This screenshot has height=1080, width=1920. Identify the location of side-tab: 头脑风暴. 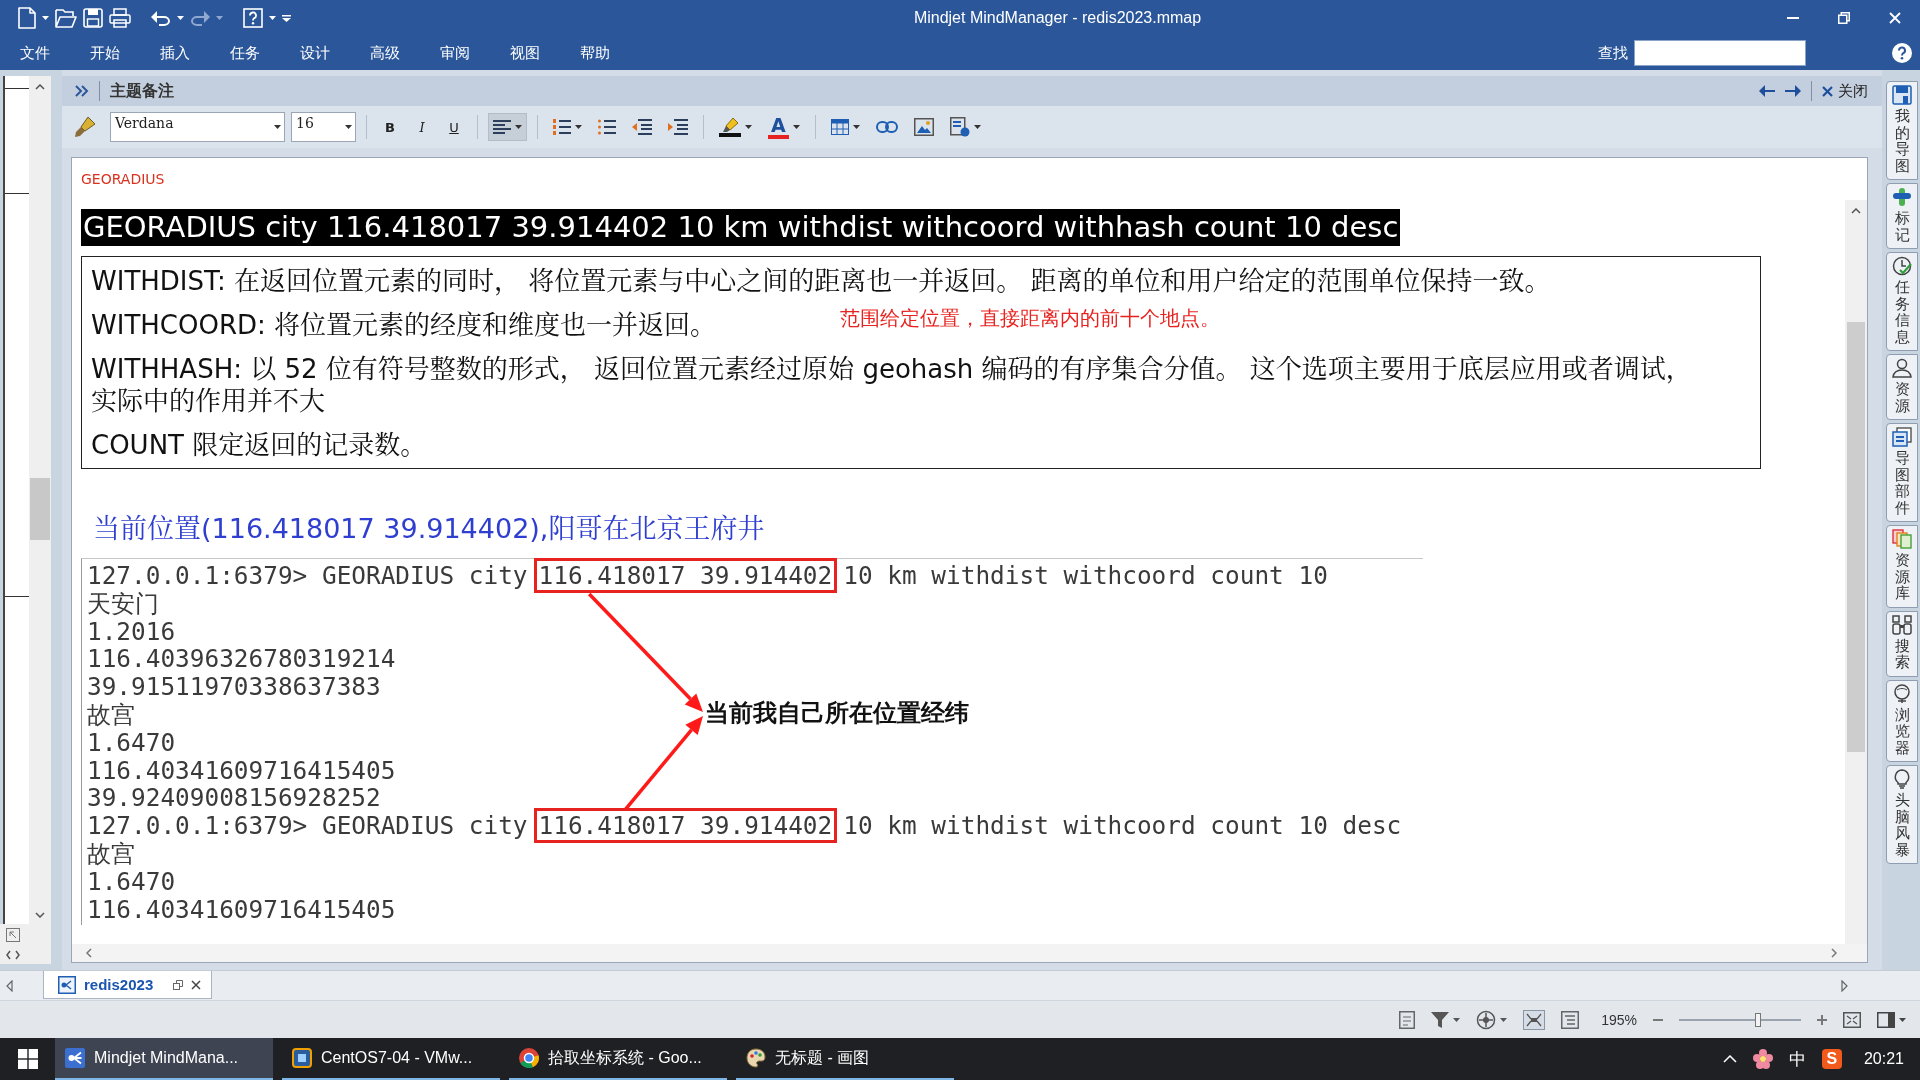
(1902, 814).